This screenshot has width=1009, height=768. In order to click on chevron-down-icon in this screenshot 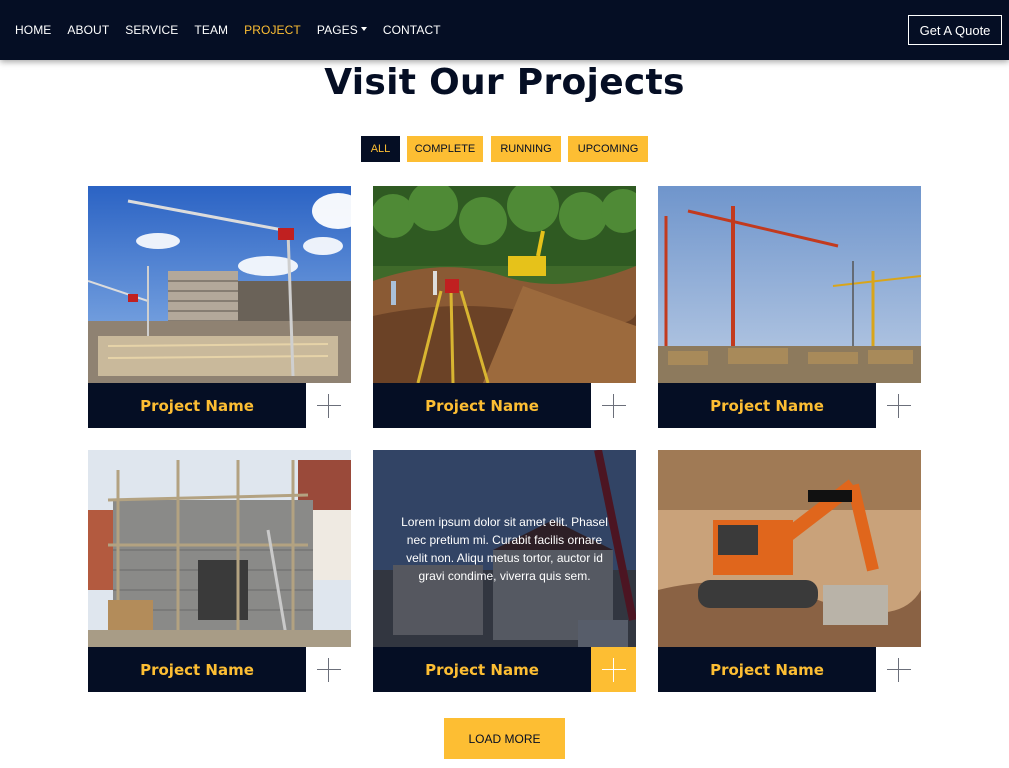, I will do `click(363, 28)`.